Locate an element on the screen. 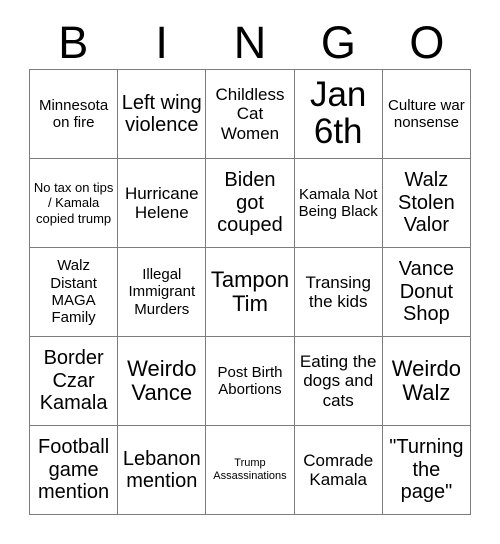 This screenshot has height=544, width=500. bingo-cell: Illegal Immigrant Murders is located at coordinates (162, 292).